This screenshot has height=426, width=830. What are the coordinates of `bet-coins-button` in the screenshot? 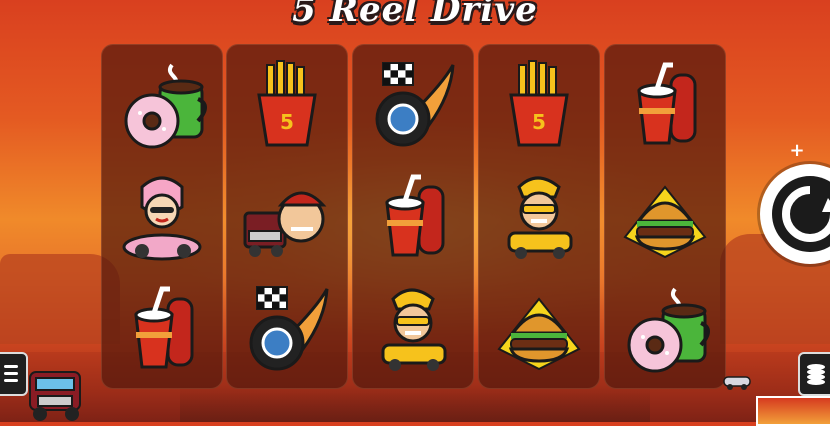 It's located at (814, 374).